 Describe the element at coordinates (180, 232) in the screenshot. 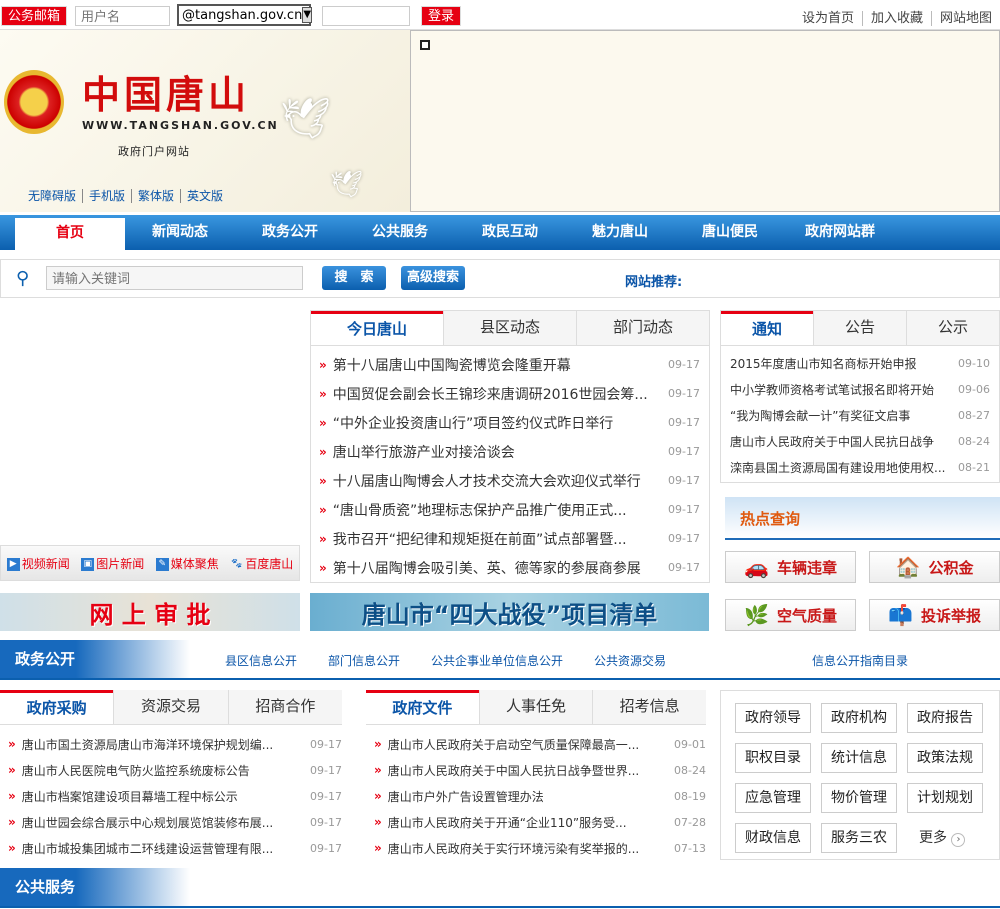

I see `nav-news: 新闻动态` at that location.